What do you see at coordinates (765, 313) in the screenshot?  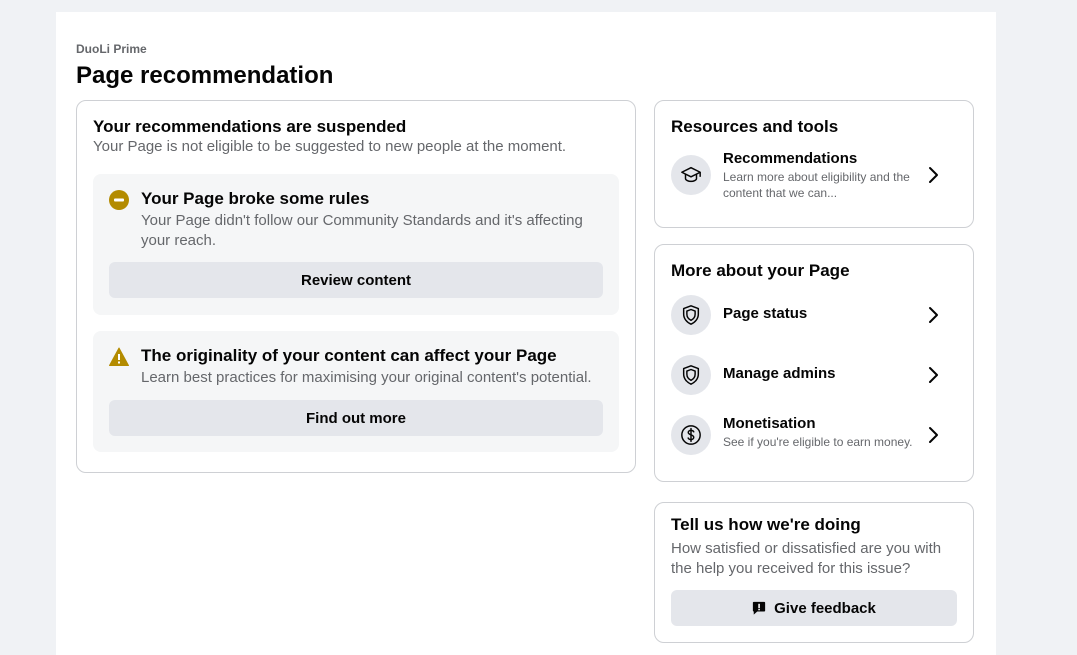 I see `row-title: Page status` at bounding box center [765, 313].